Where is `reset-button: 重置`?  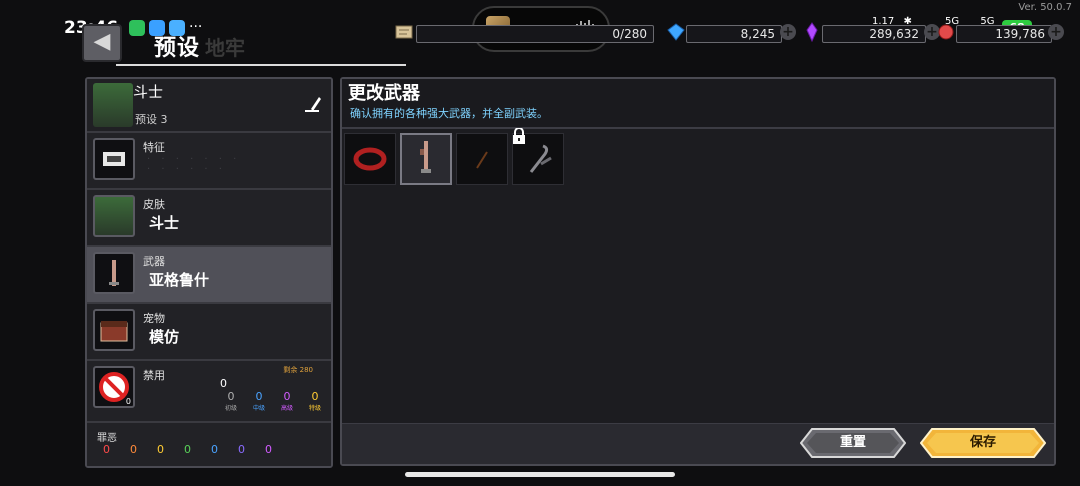 reset-button: 重置 is located at coordinates (853, 443).